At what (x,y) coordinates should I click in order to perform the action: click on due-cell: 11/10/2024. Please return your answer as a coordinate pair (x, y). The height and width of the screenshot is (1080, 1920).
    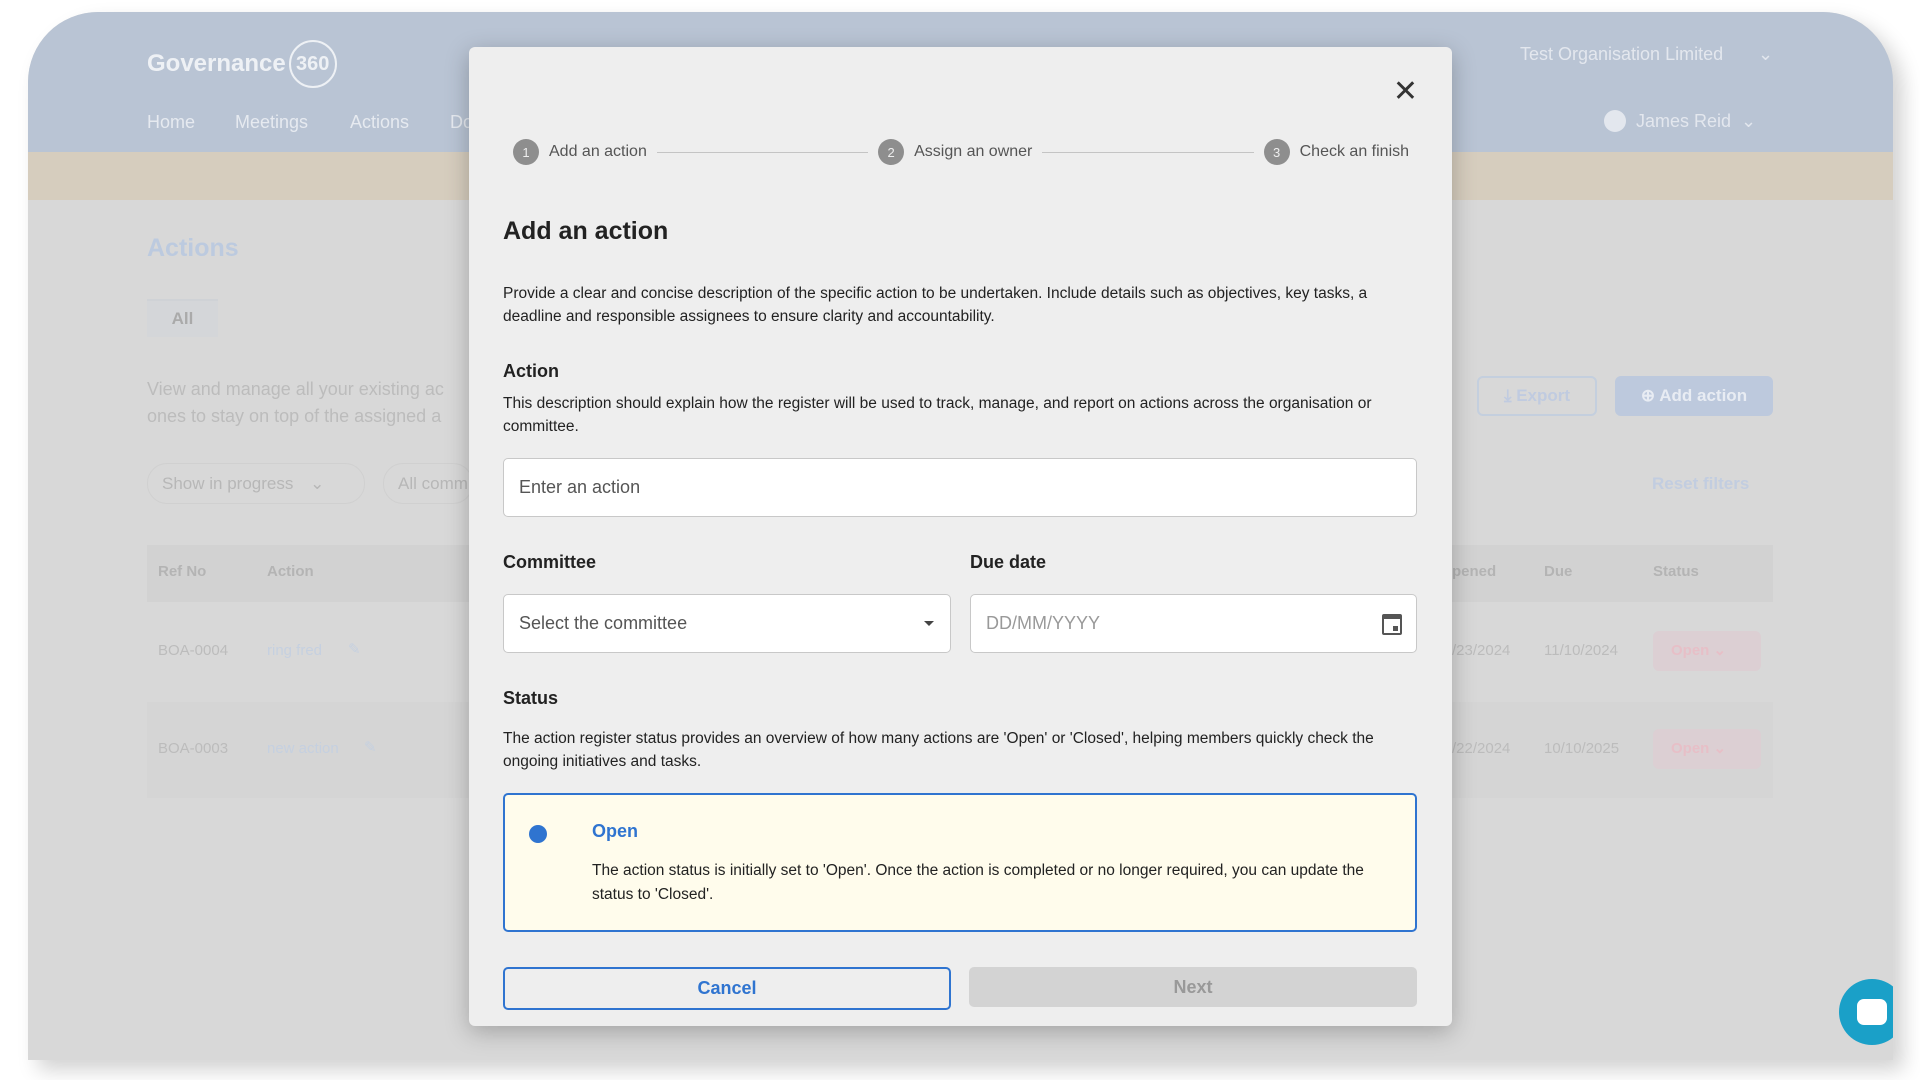
    Looking at the image, I should click on (1581, 650).